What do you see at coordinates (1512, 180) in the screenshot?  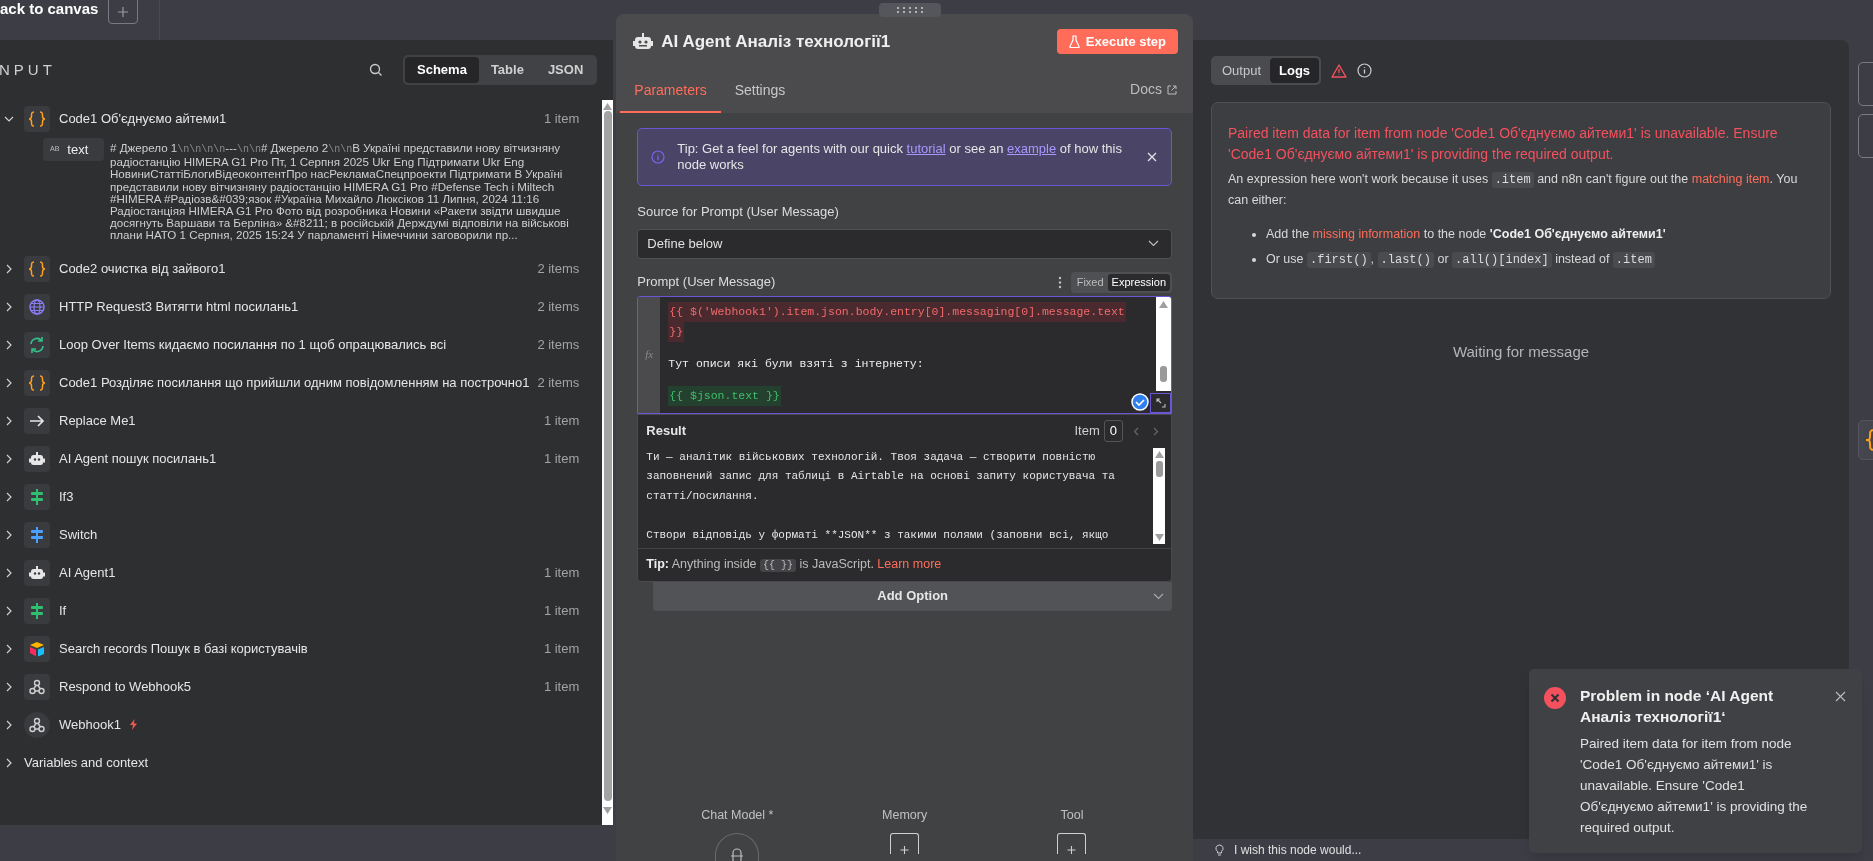 I see `code-snippet: .item` at bounding box center [1512, 180].